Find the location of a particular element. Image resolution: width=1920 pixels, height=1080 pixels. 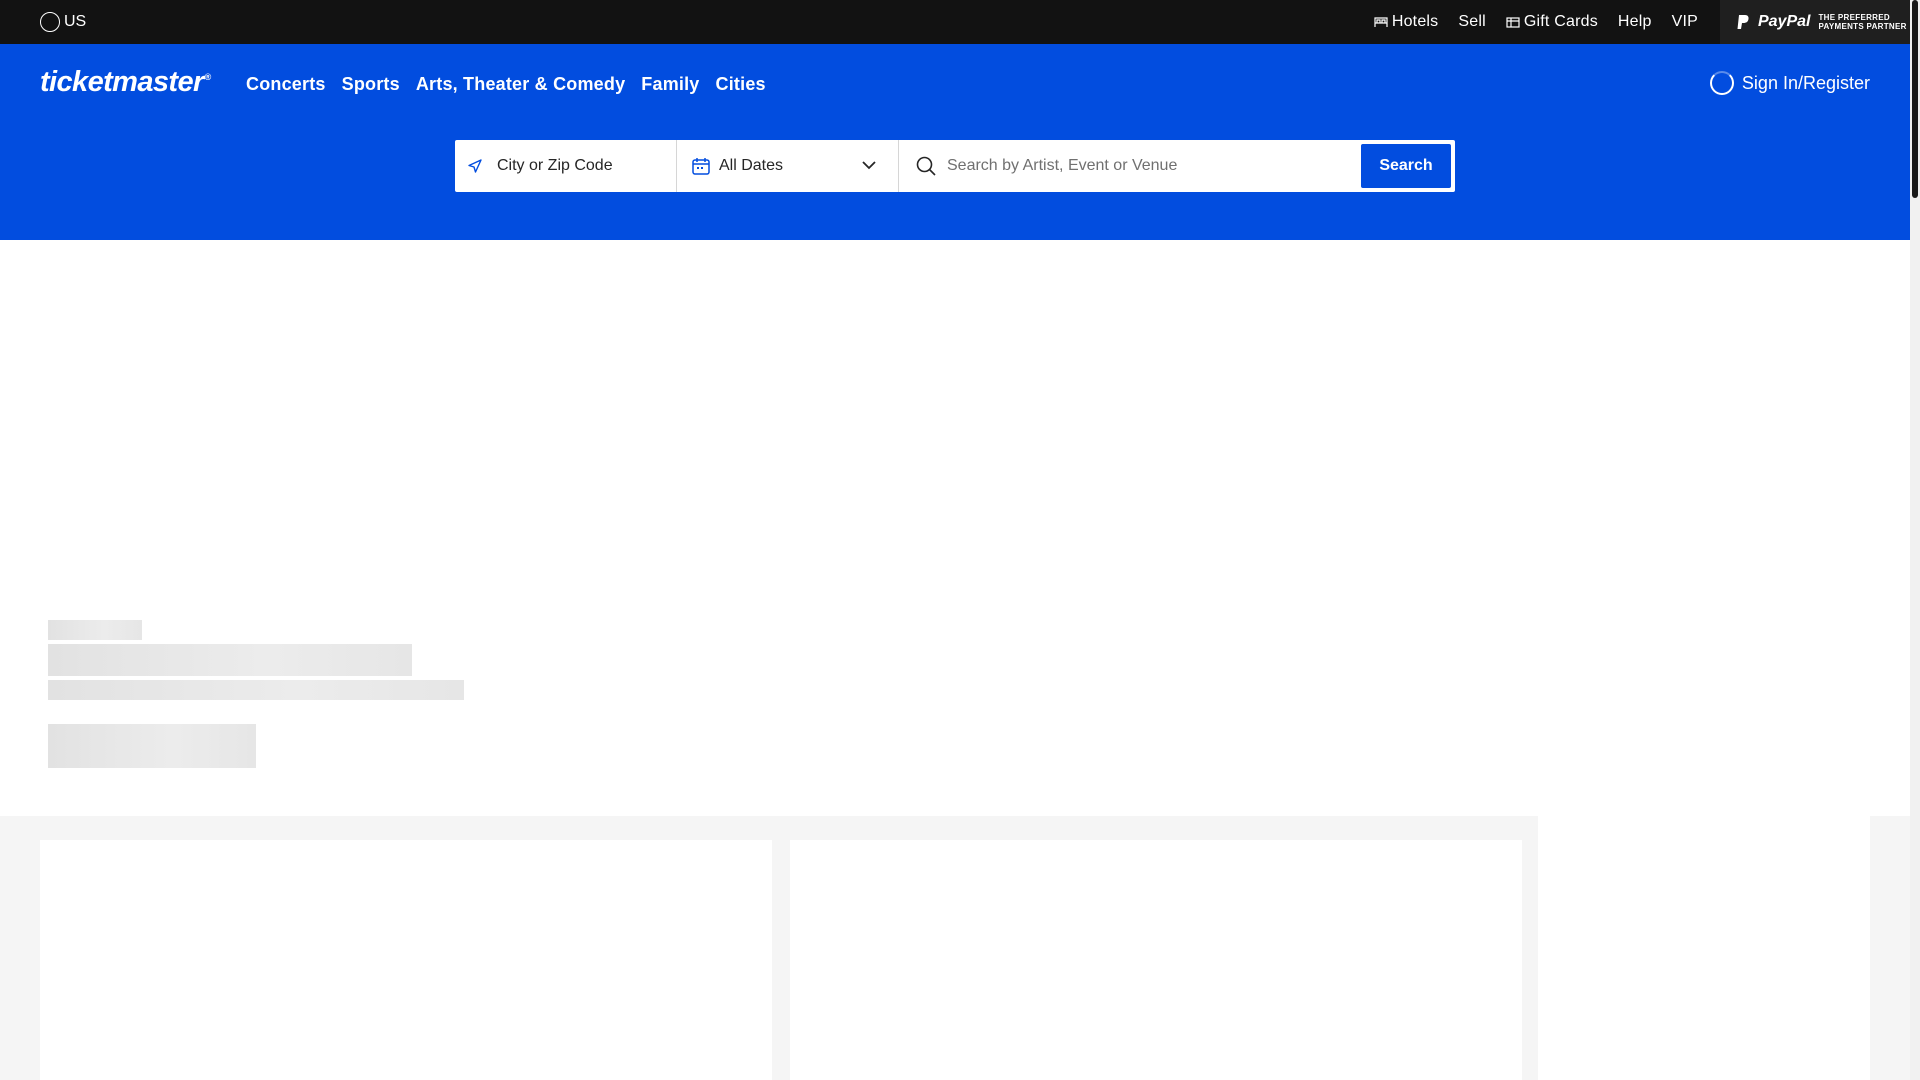

dates-label: All Dates is located at coordinates (751, 165).